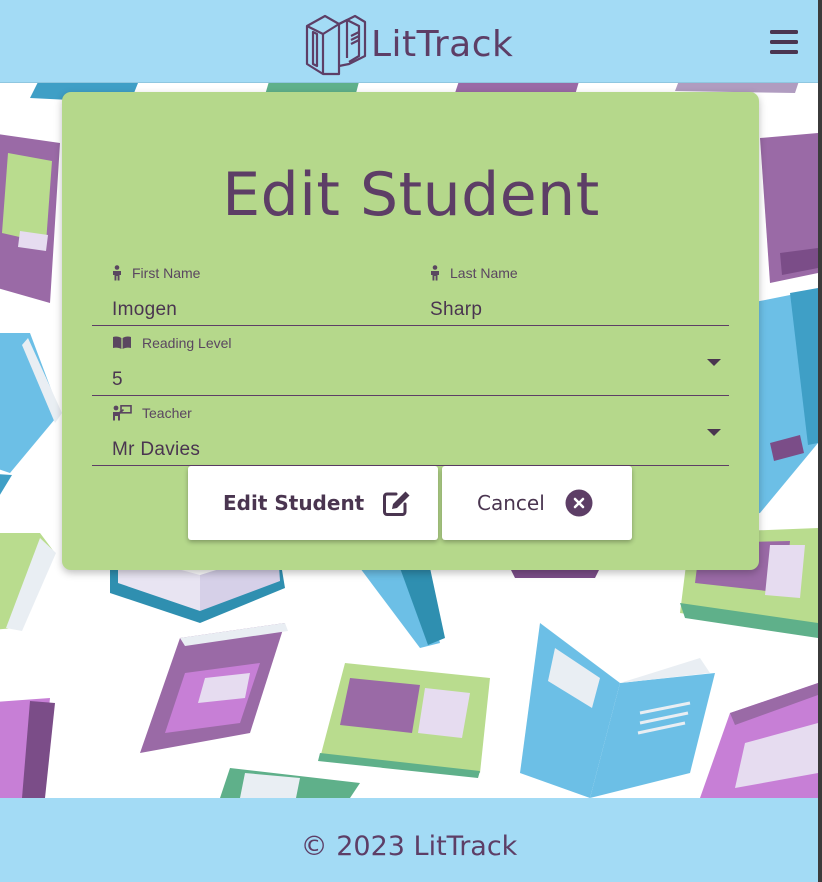 The height and width of the screenshot is (882, 822). I want to click on app-footer: © 2023 LitTrack, so click(409, 840).